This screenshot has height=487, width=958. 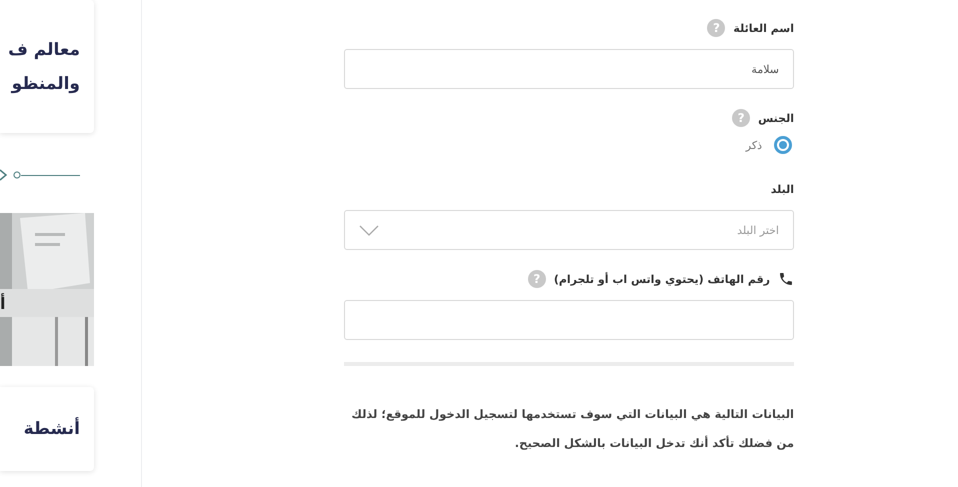 I want to click on info-paragraph: البيانات التالية هي البيانات التي سوف تستخدمها لتسجيل الدخول للموقع؛ لذلك من فضلك تأكد أنك تدخل البيانات بالشكل الصحيح., so click(x=572, y=429).